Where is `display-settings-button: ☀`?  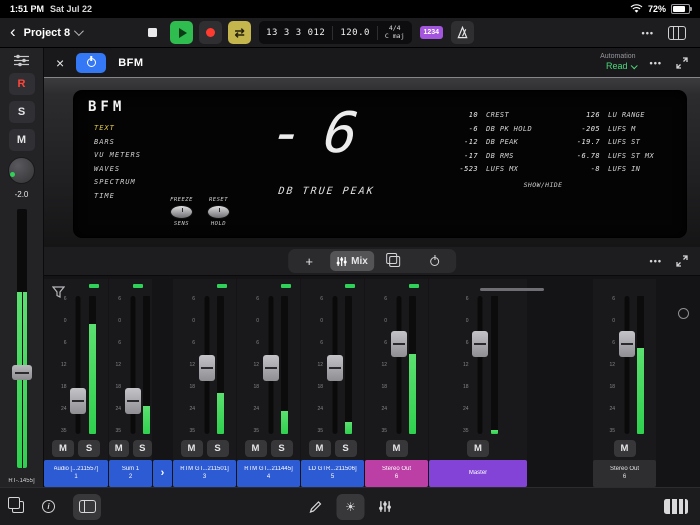
display-settings-button: ☀ is located at coordinates (350, 506).